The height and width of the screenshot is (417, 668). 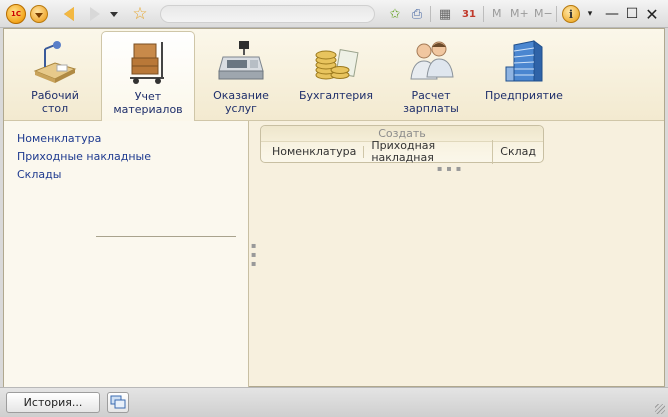 What do you see at coordinates (267, 14) in the screenshot?
I see `address-bar` at bounding box center [267, 14].